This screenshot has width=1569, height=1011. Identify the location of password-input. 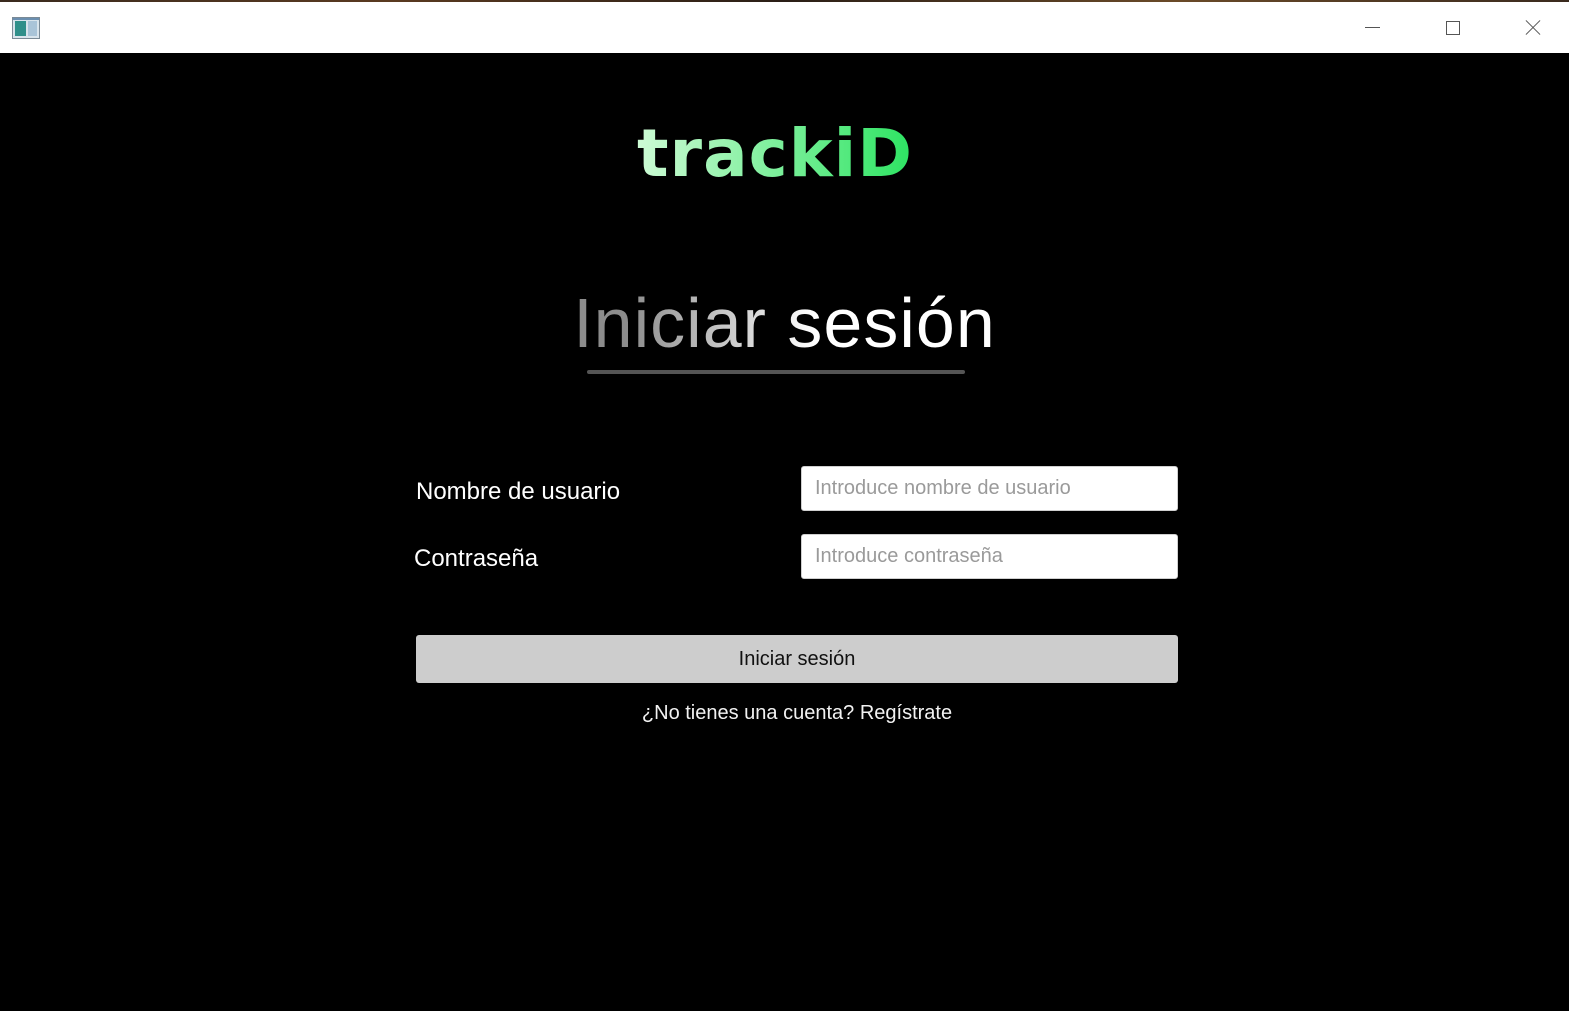
(989, 556).